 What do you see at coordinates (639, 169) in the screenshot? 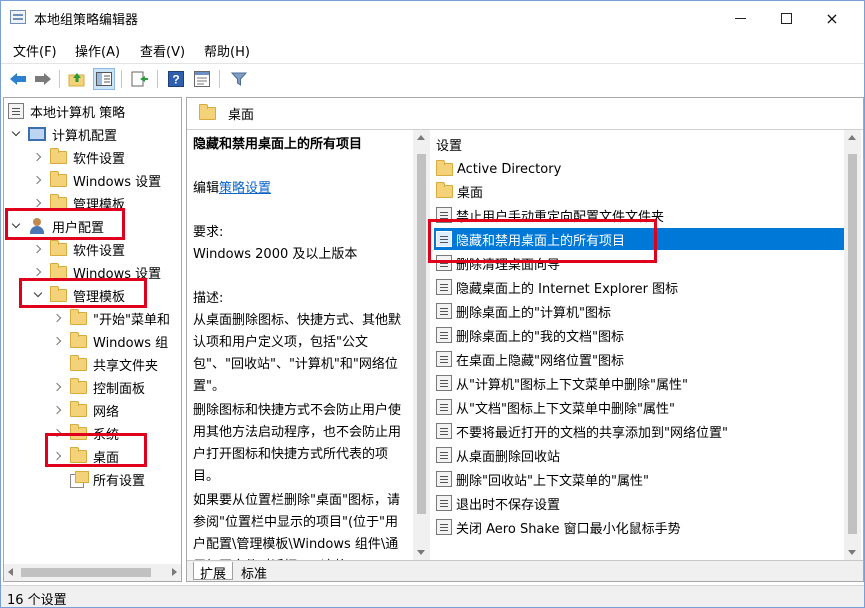
I see `list-item-folder: Active Directory` at bounding box center [639, 169].